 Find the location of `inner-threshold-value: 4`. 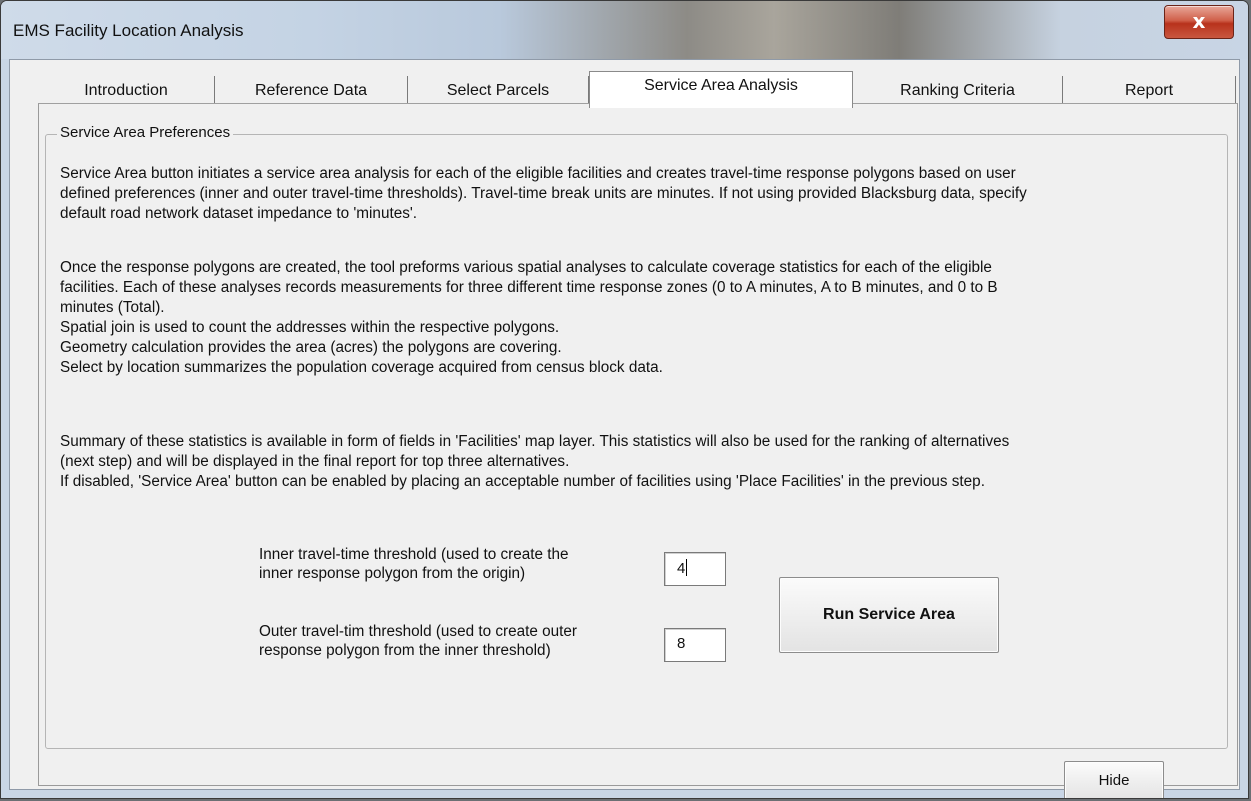

inner-threshold-value: 4 is located at coordinates (681, 568).